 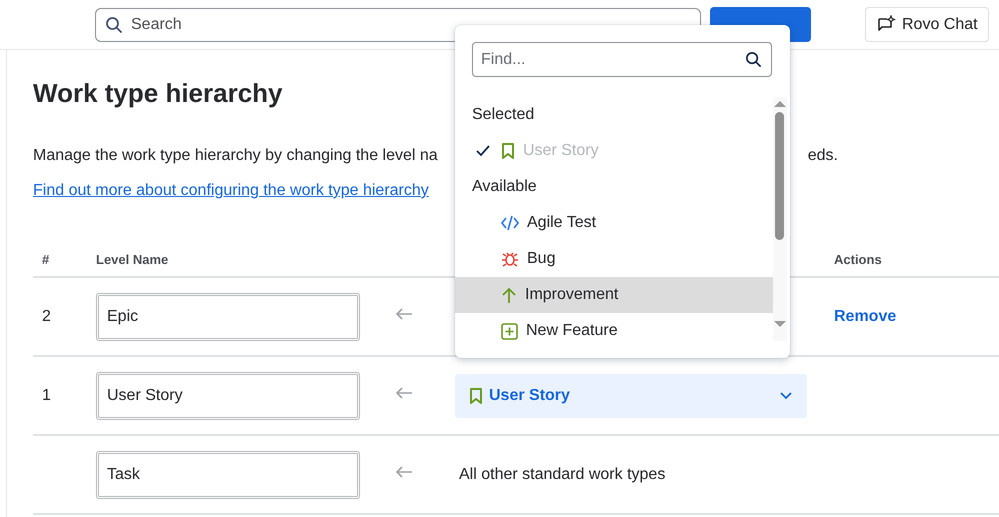 What do you see at coordinates (509, 331) in the screenshot?
I see `plus-square-icon` at bounding box center [509, 331].